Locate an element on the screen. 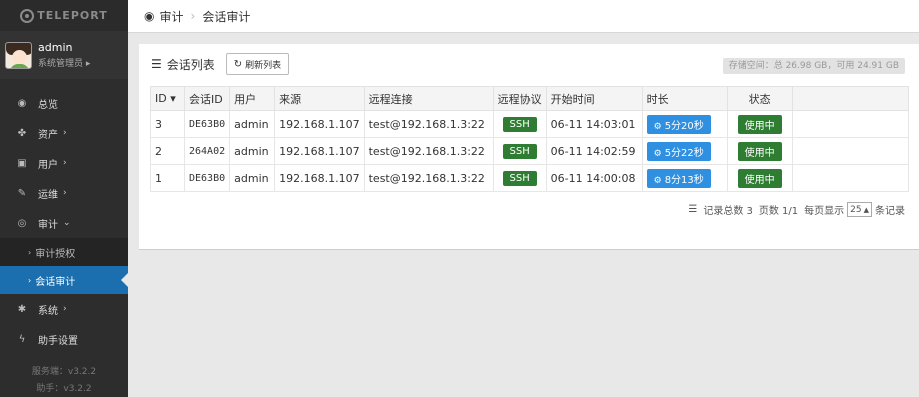  sidebar-item-ops: ✎ 运维 › is located at coordinates (64, 193).